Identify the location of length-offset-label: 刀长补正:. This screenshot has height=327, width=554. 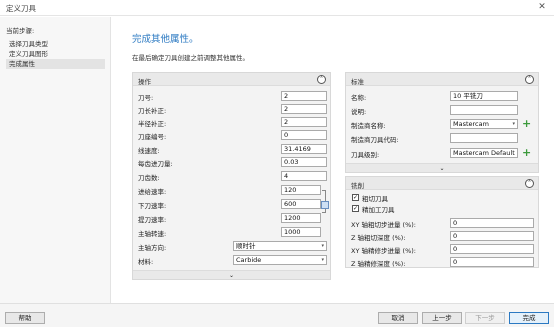
(152, 111).